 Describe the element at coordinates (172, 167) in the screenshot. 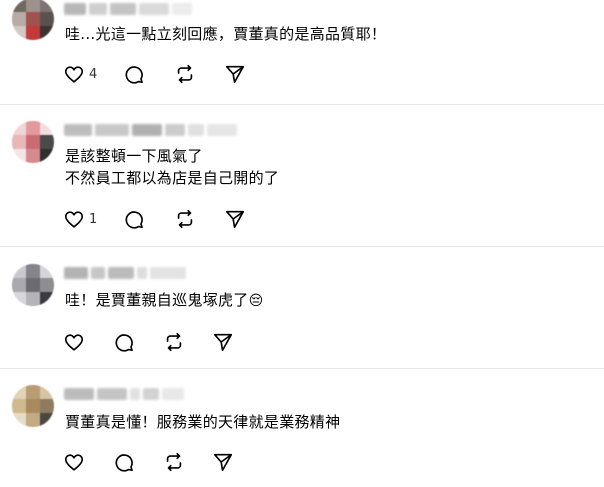

I see `reply-text: 是該整頓一下風氣了 不然員工都以為店是自己開的了` at that location.